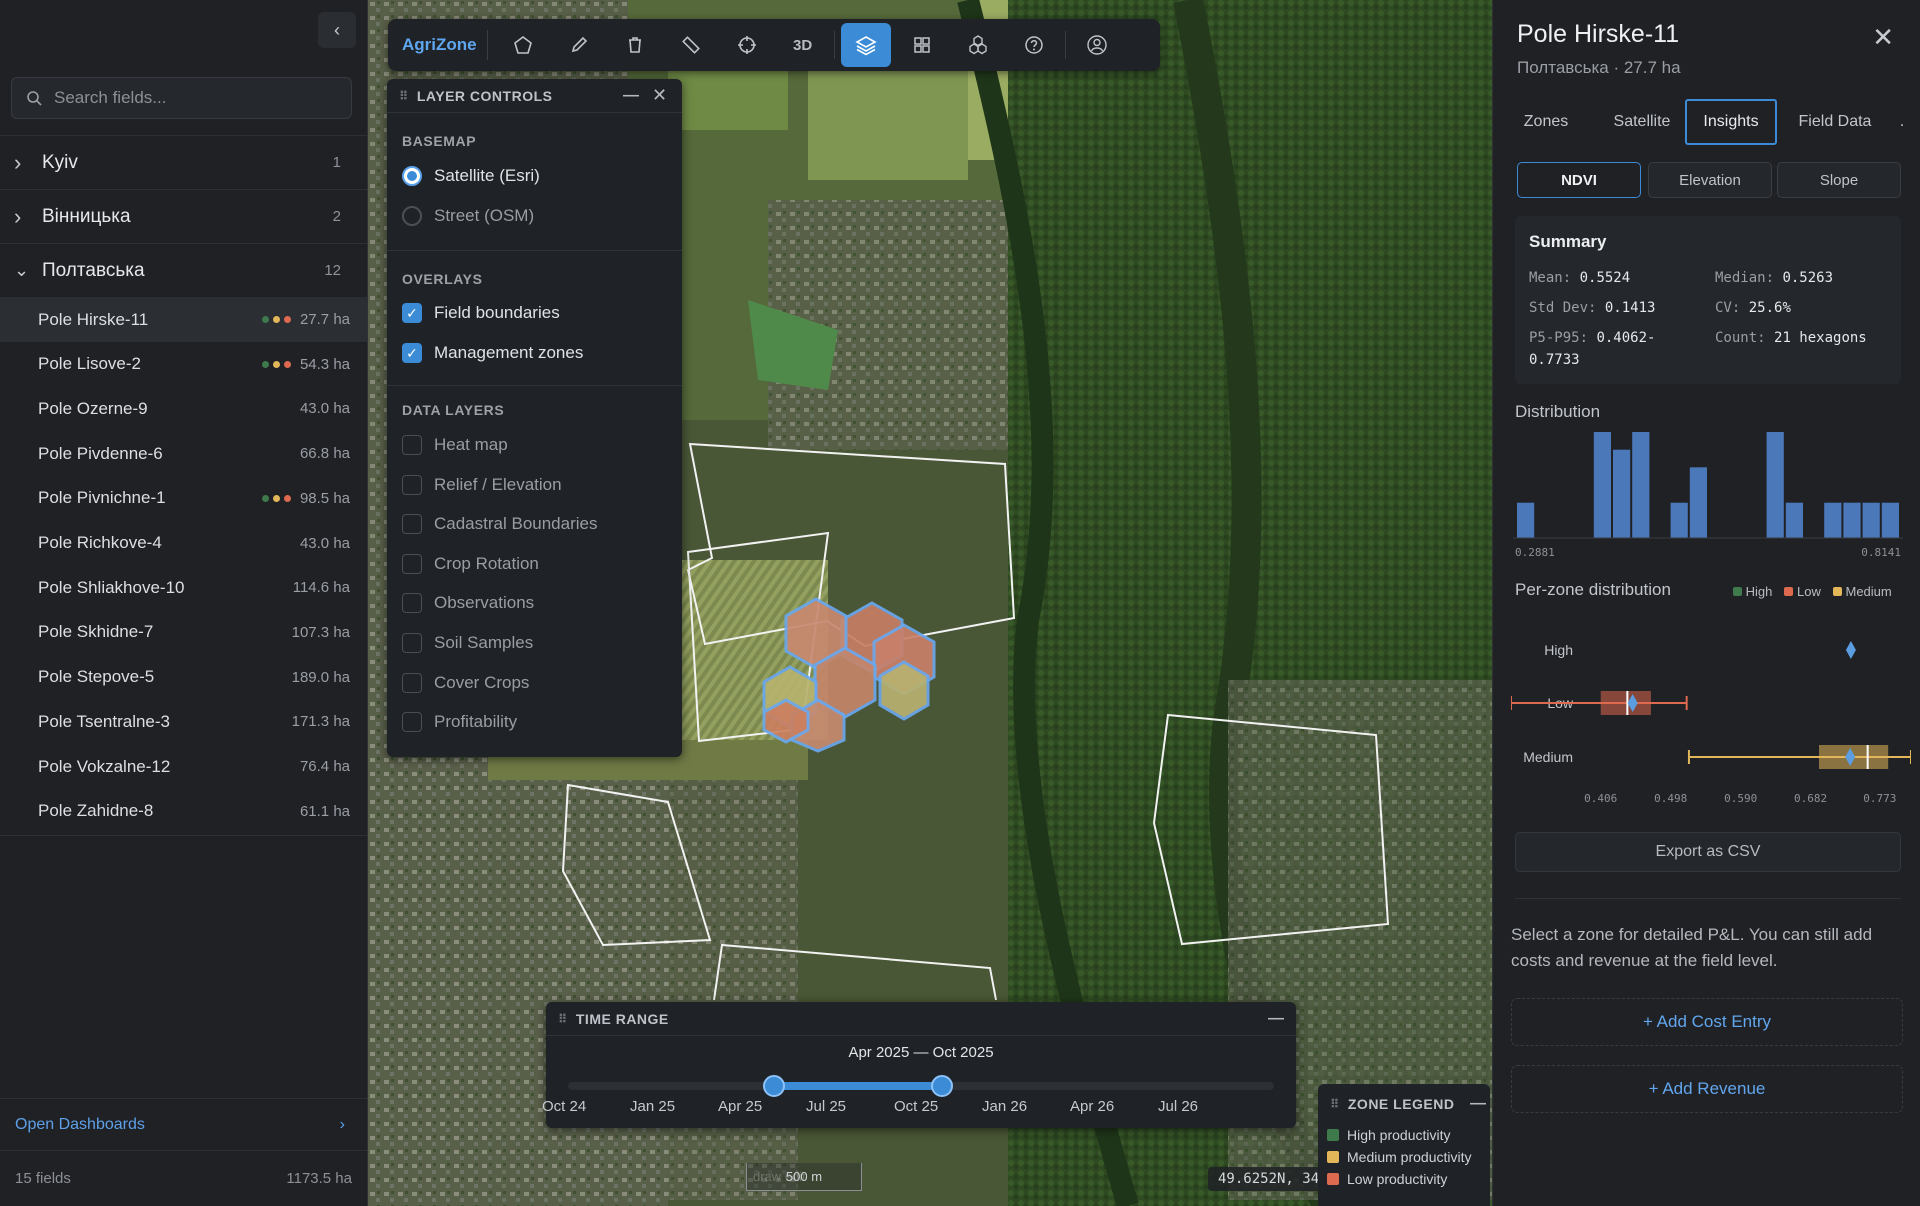  I want to click on histogram-min-label: 0.2881, so click(1535, 552).